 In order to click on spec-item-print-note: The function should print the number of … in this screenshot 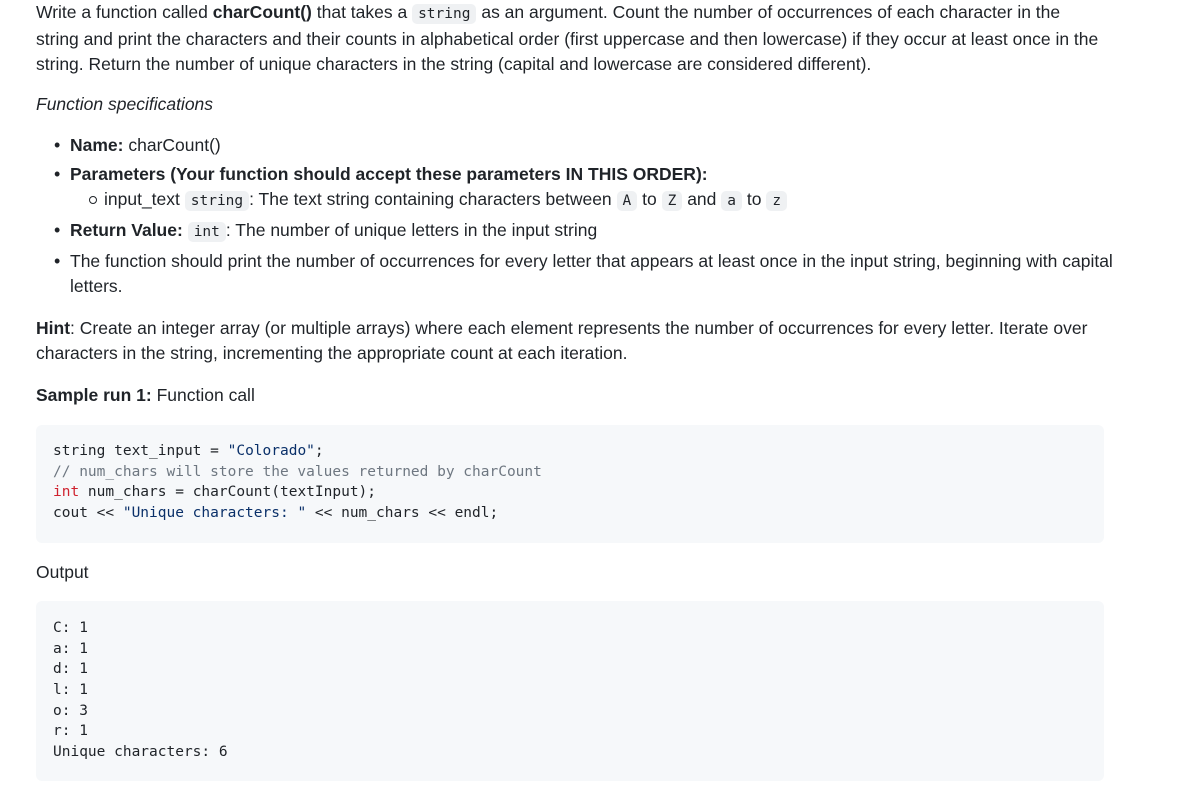, I will do `click(587, 274)`.